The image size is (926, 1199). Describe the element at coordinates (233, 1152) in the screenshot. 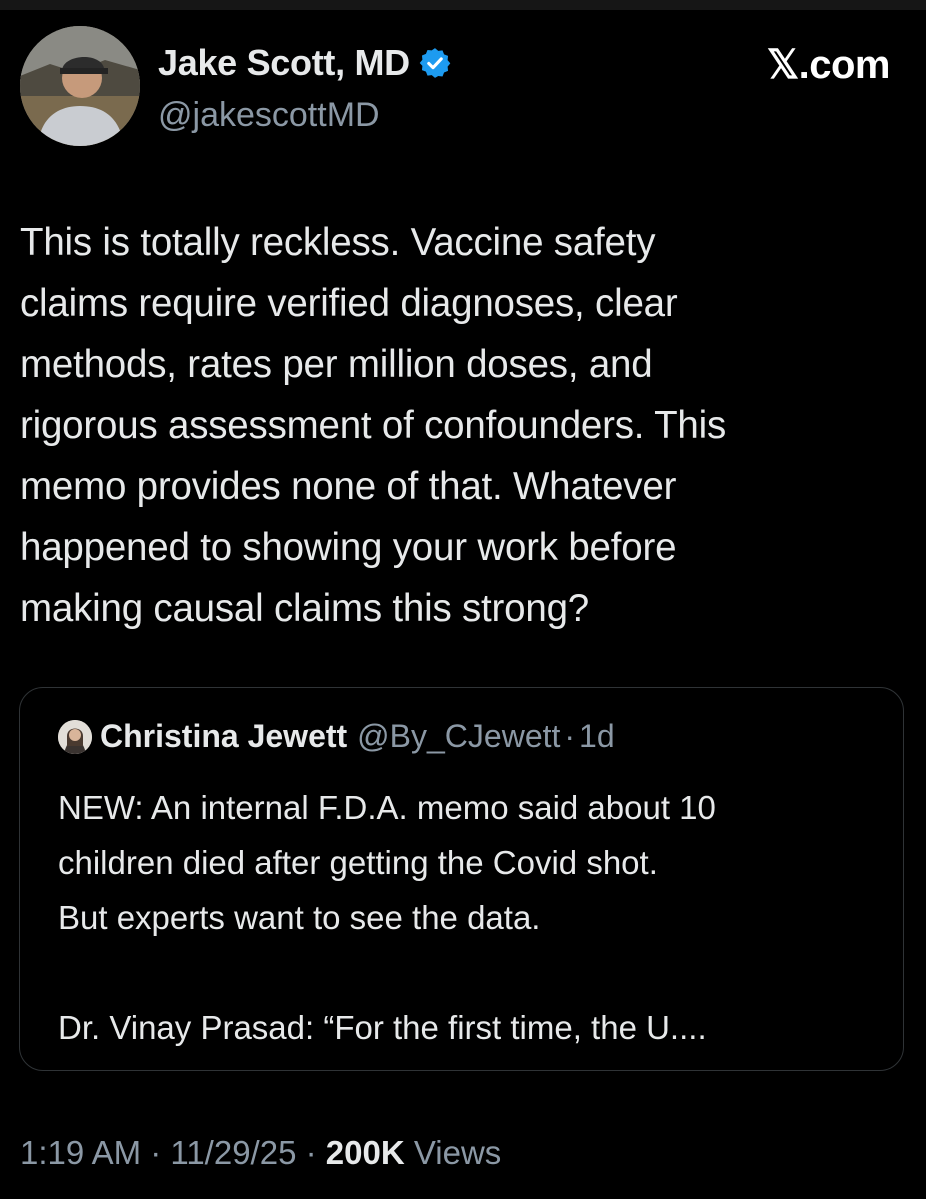

I see `tweet-date: 11/29/25` at that location.